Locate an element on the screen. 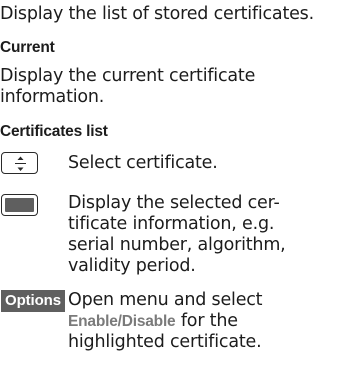 The image size is (341, 372). intro-text: Display the list of stored certificates. is located at coordinates (157, 14).